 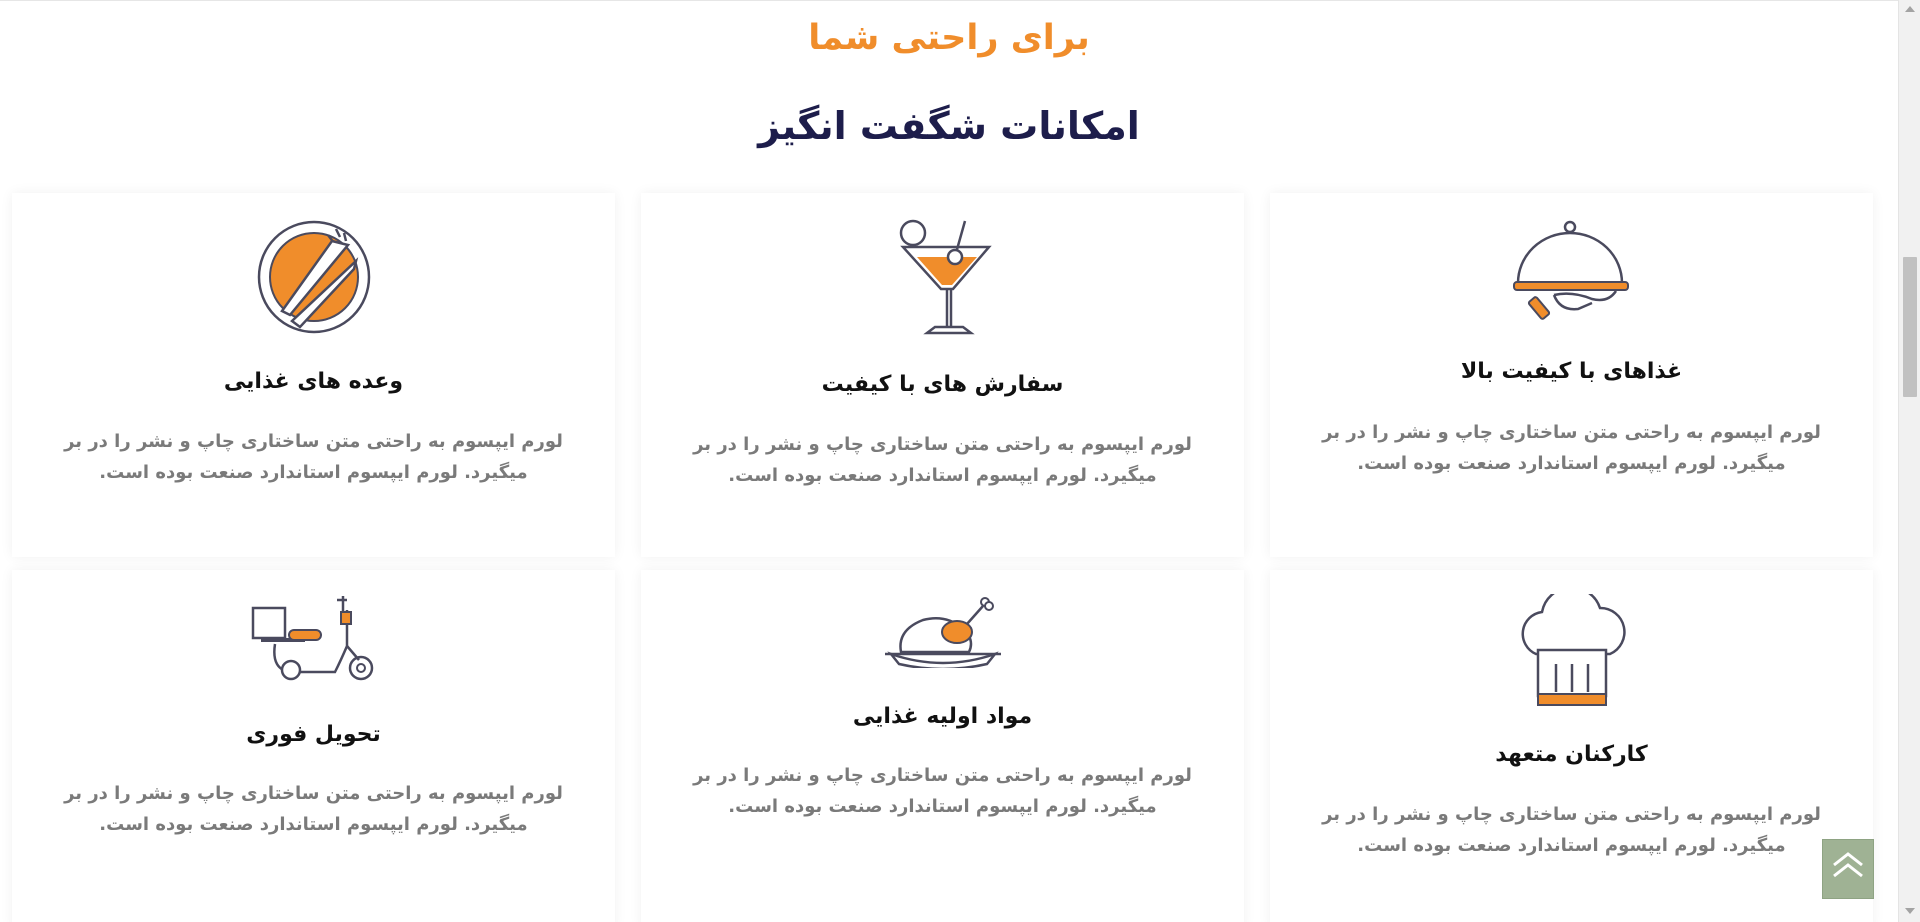 What do you see at coordinates (313, 734) in the screenshot?
I see `feature-card-title: تحویل فوری` at bounding box center [313, 734].